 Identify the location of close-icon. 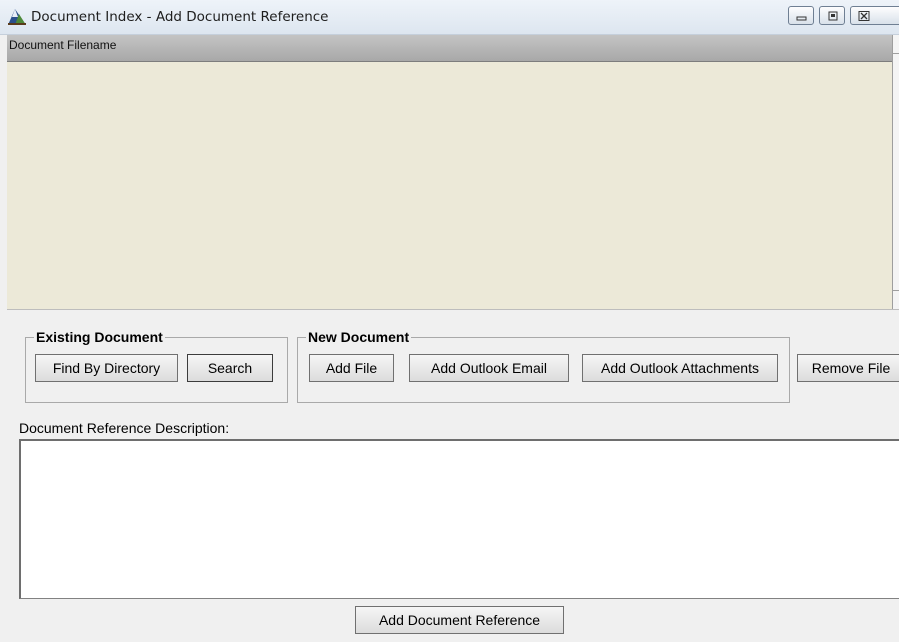
(864, 16).